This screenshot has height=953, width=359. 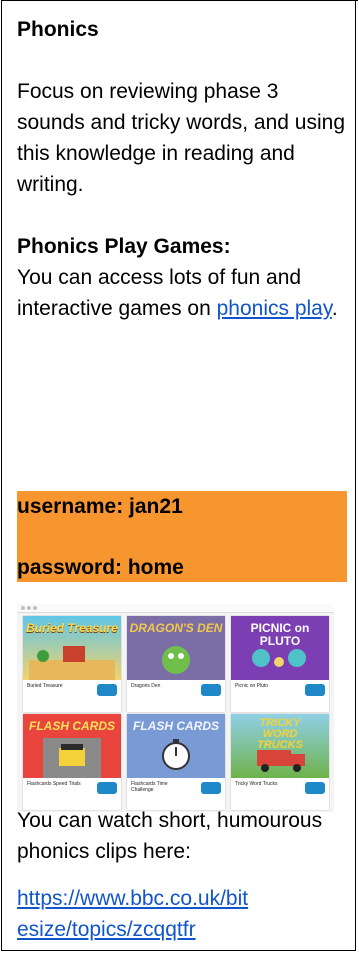 I want to click on flash-cards-time-art: FLASH CARDS, so click(x=176, y=746).